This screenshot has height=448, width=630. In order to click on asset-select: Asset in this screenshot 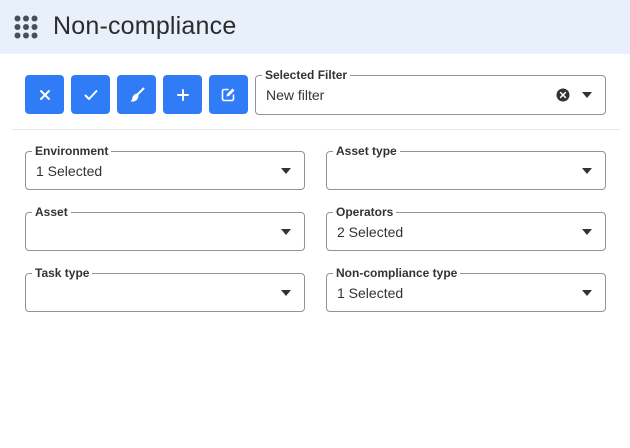, I will do `click(165, 227)`.